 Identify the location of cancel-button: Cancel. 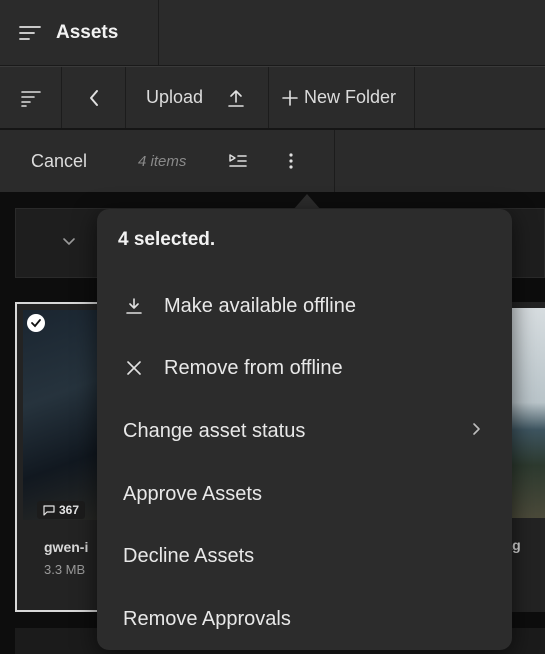
(59, 161).